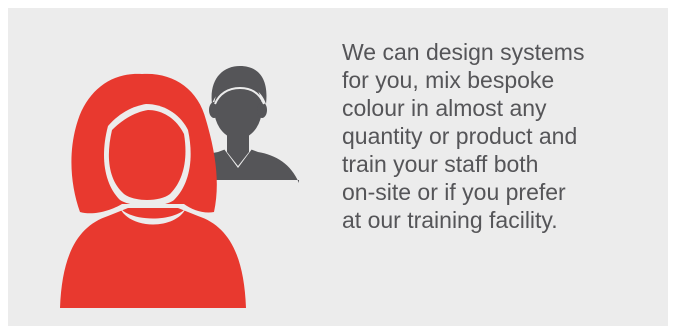  I want to click on message-line: at our training facility., so click(450, 220).